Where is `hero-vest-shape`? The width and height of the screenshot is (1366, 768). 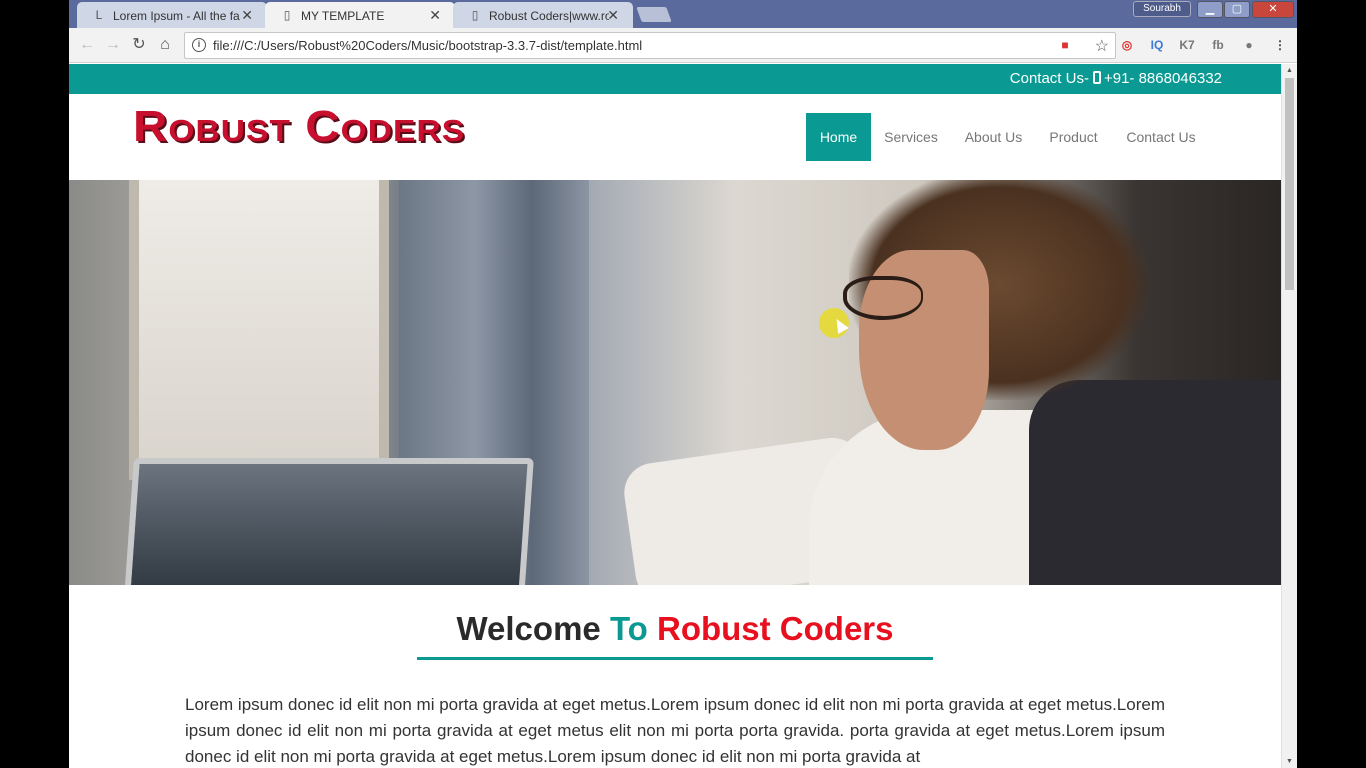
hero-vest-shape is located at coordinates (1155, 482).